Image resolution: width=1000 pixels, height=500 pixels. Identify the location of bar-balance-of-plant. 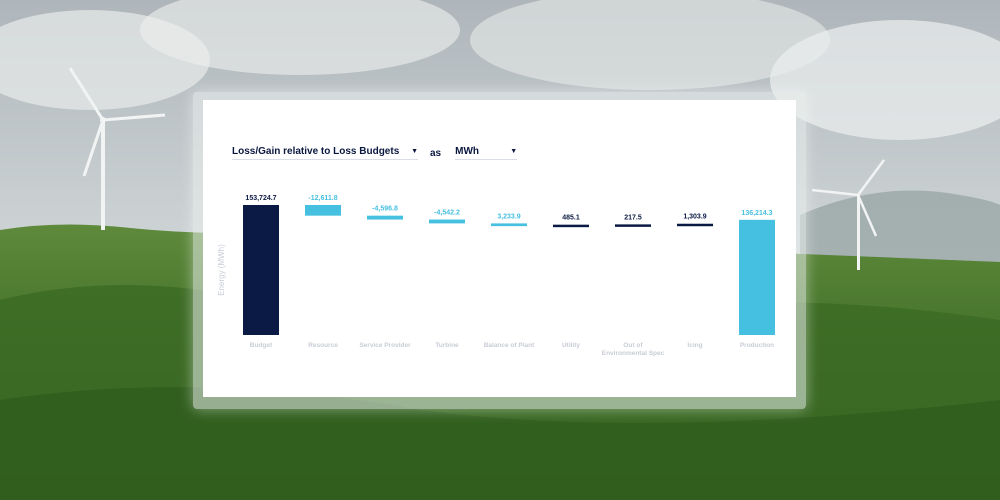
(509, 225).